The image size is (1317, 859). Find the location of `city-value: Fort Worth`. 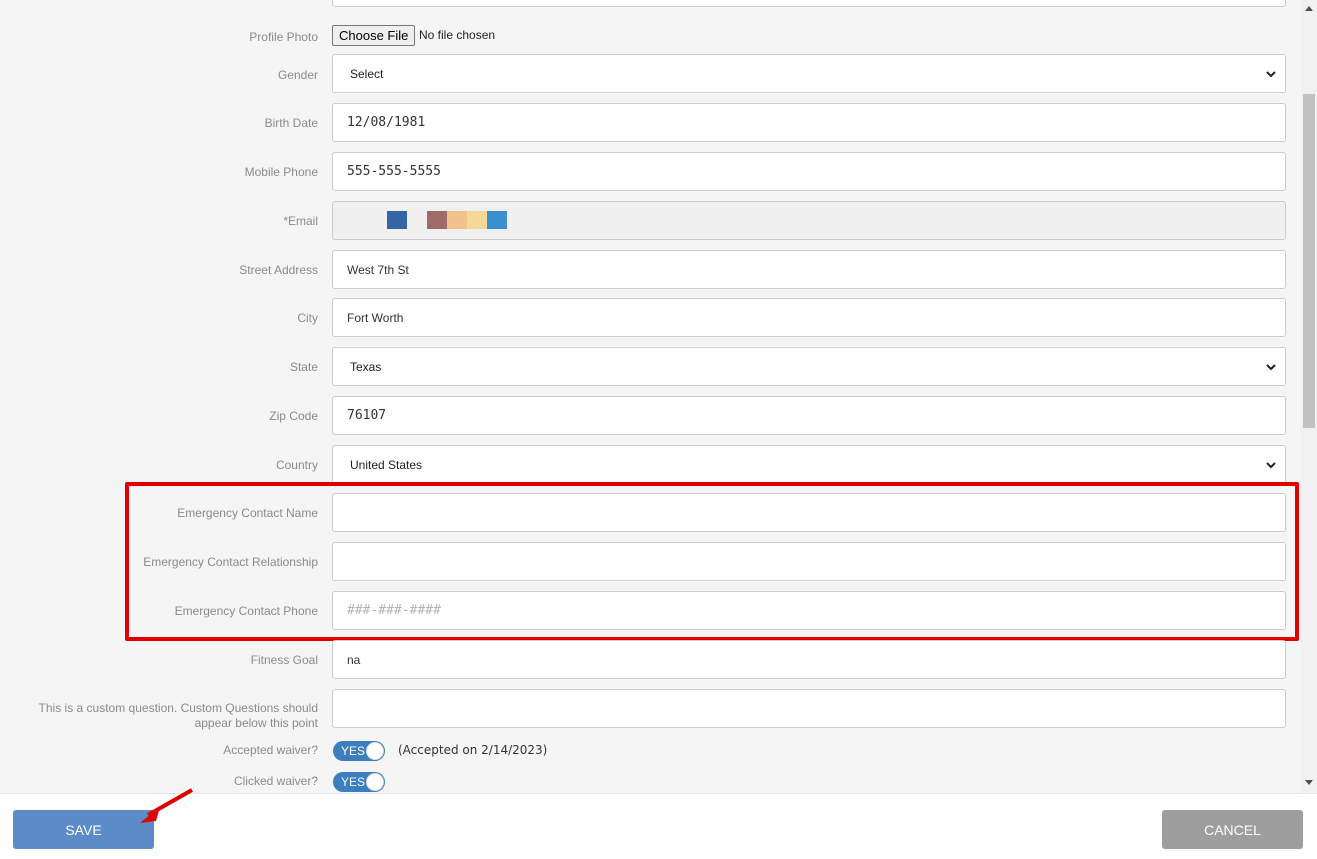

city-value: Fort Worth is located at coordinates (375, 317).